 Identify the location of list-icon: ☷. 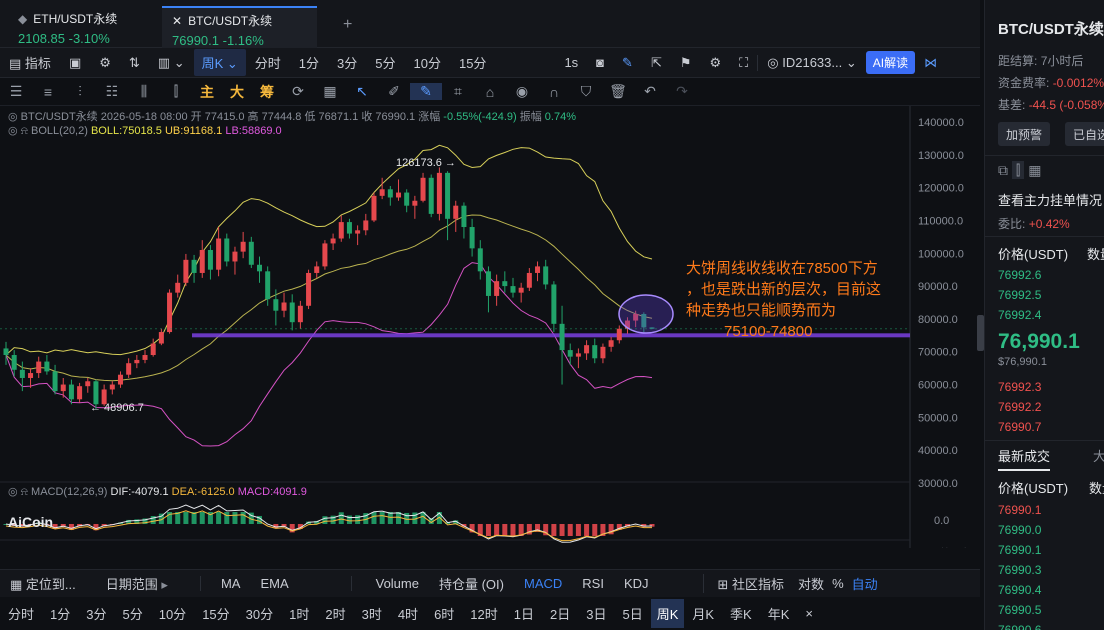
(112, 91).